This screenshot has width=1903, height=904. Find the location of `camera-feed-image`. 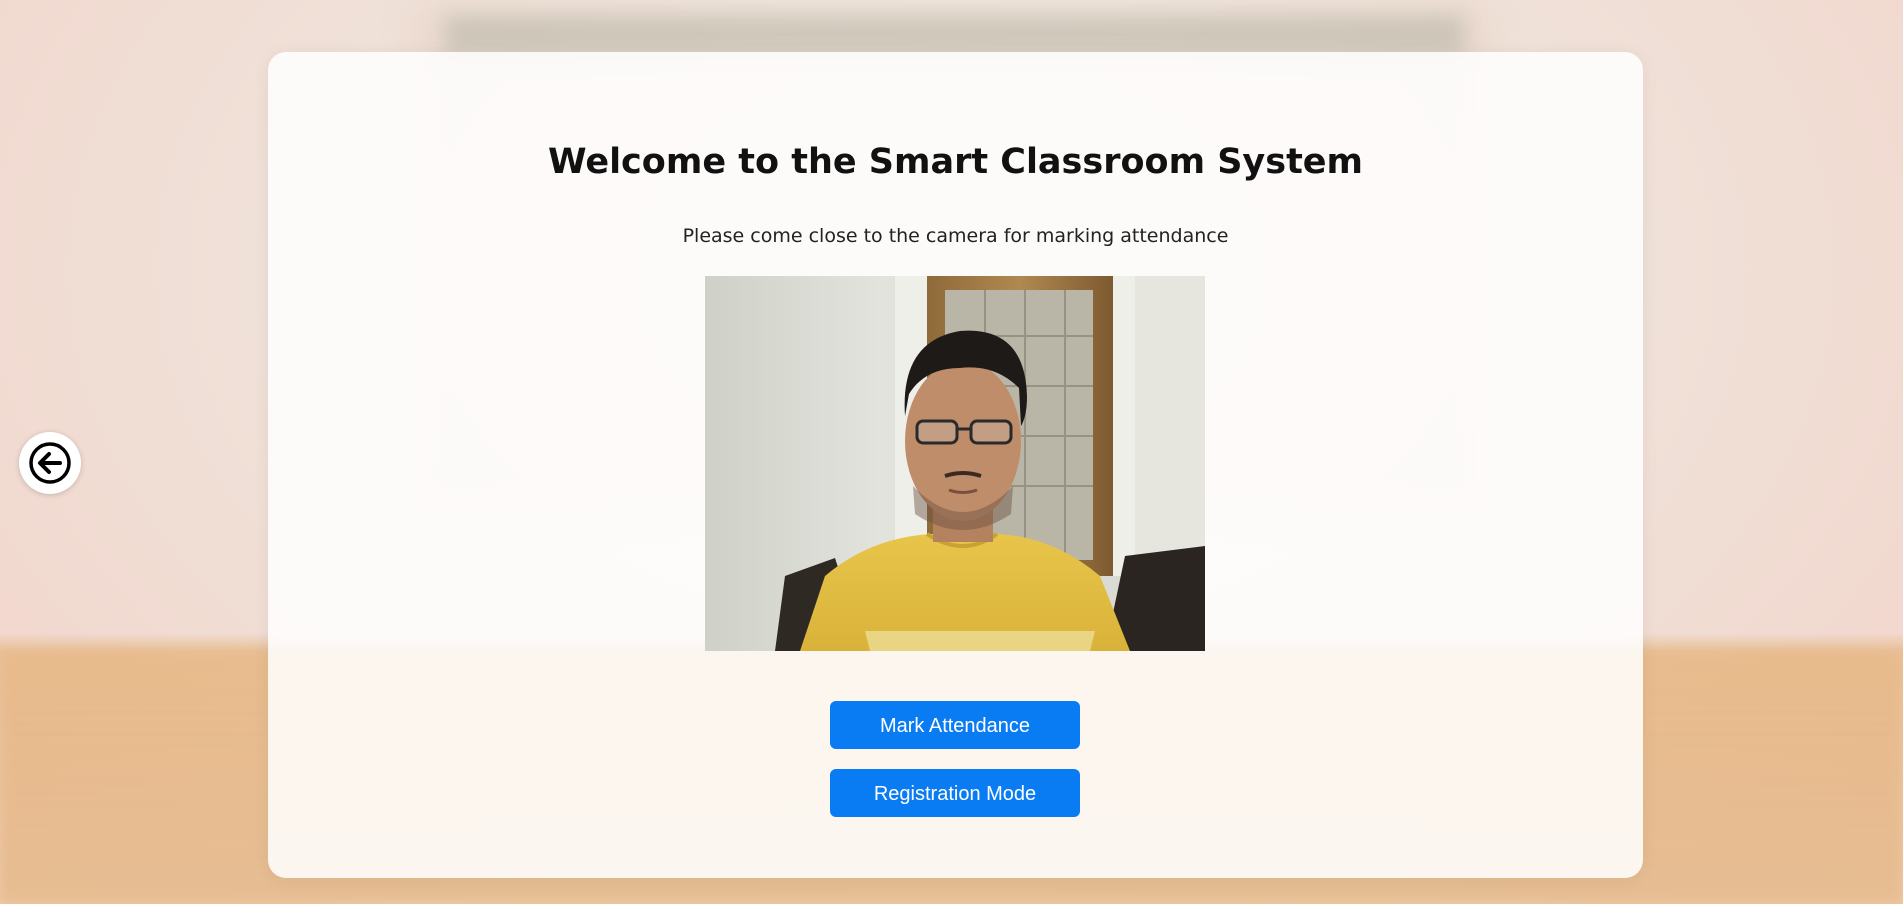

camera-feed-image is located at coordinates (955, 463).